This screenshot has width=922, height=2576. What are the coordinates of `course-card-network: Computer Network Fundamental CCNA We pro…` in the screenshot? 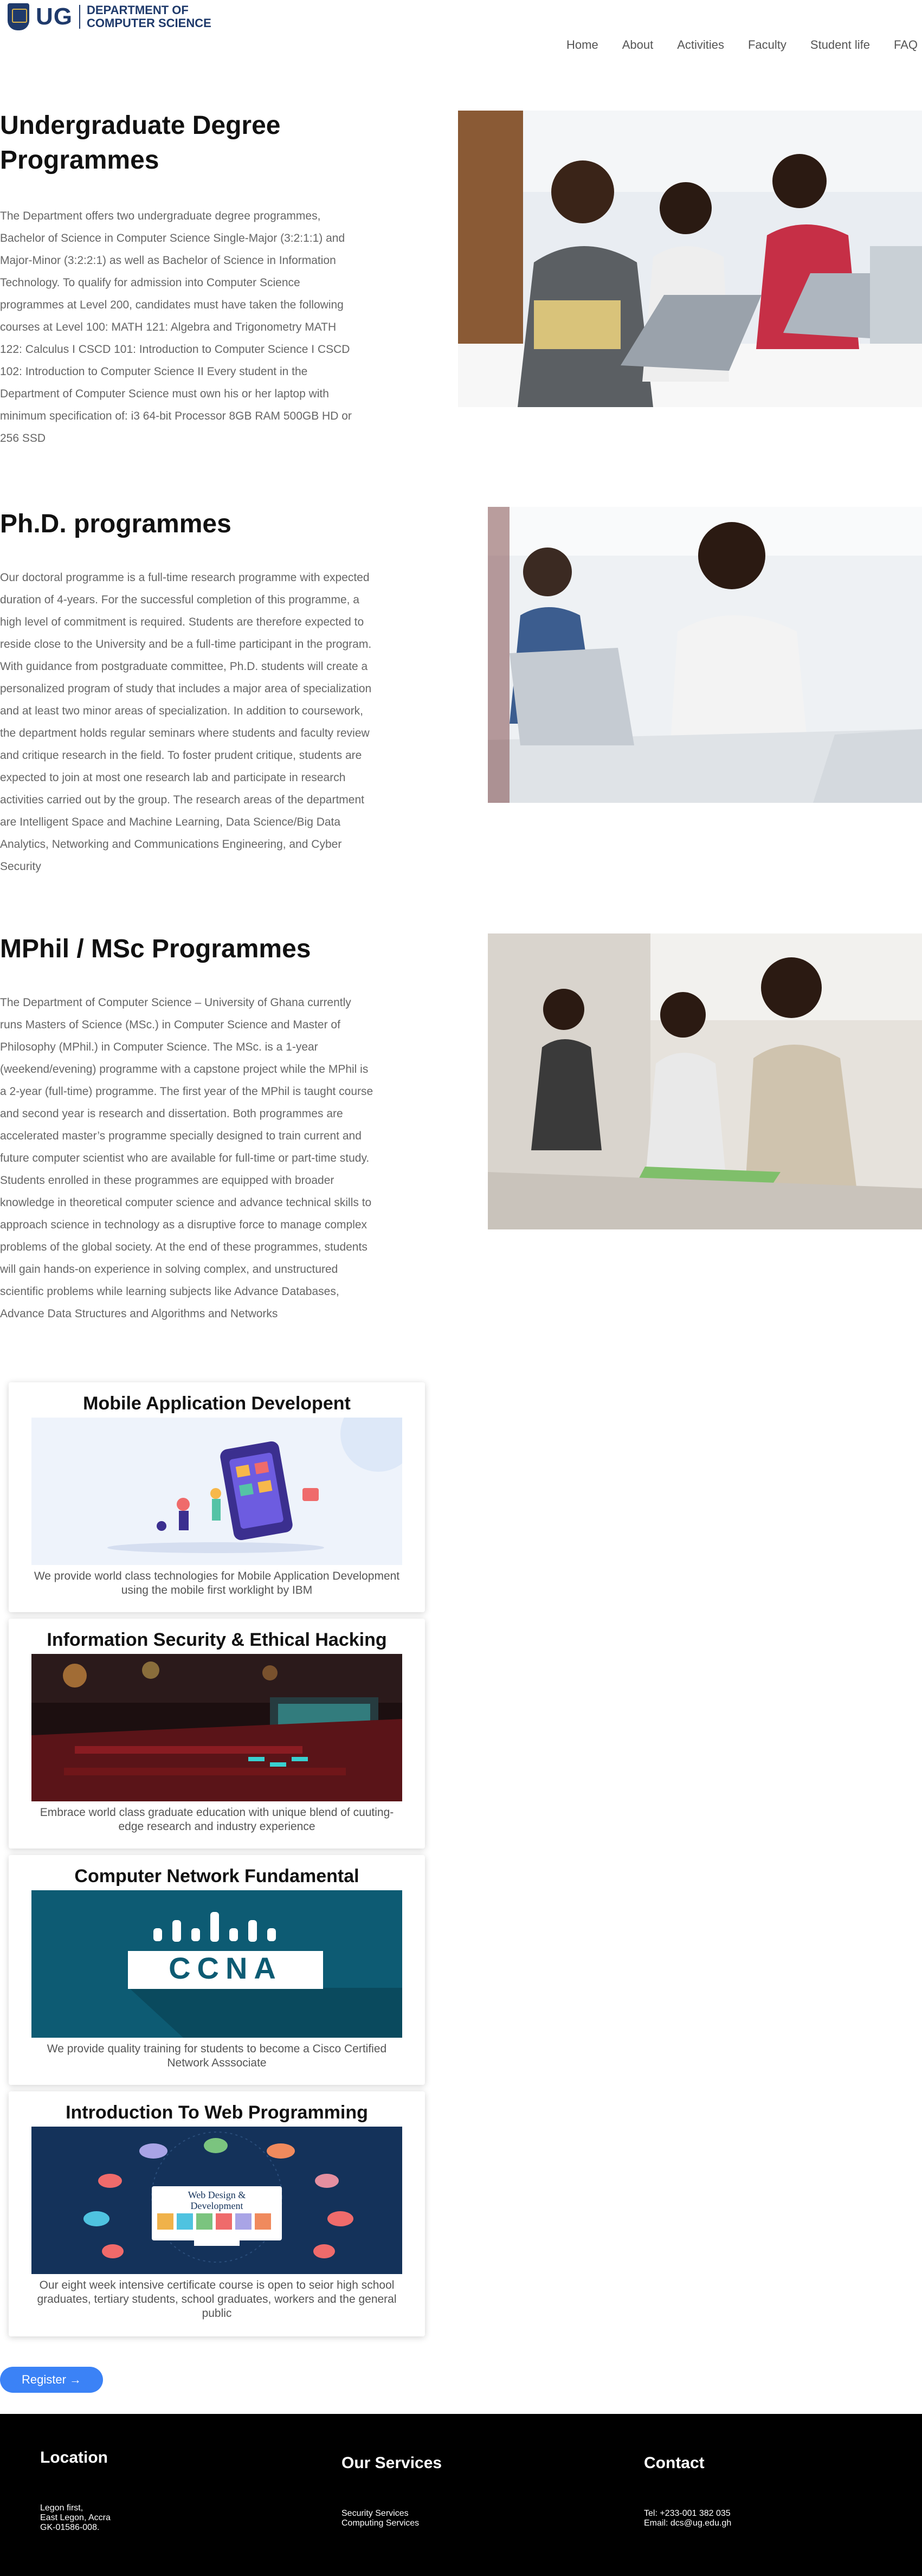 It's located at (217, 1970).